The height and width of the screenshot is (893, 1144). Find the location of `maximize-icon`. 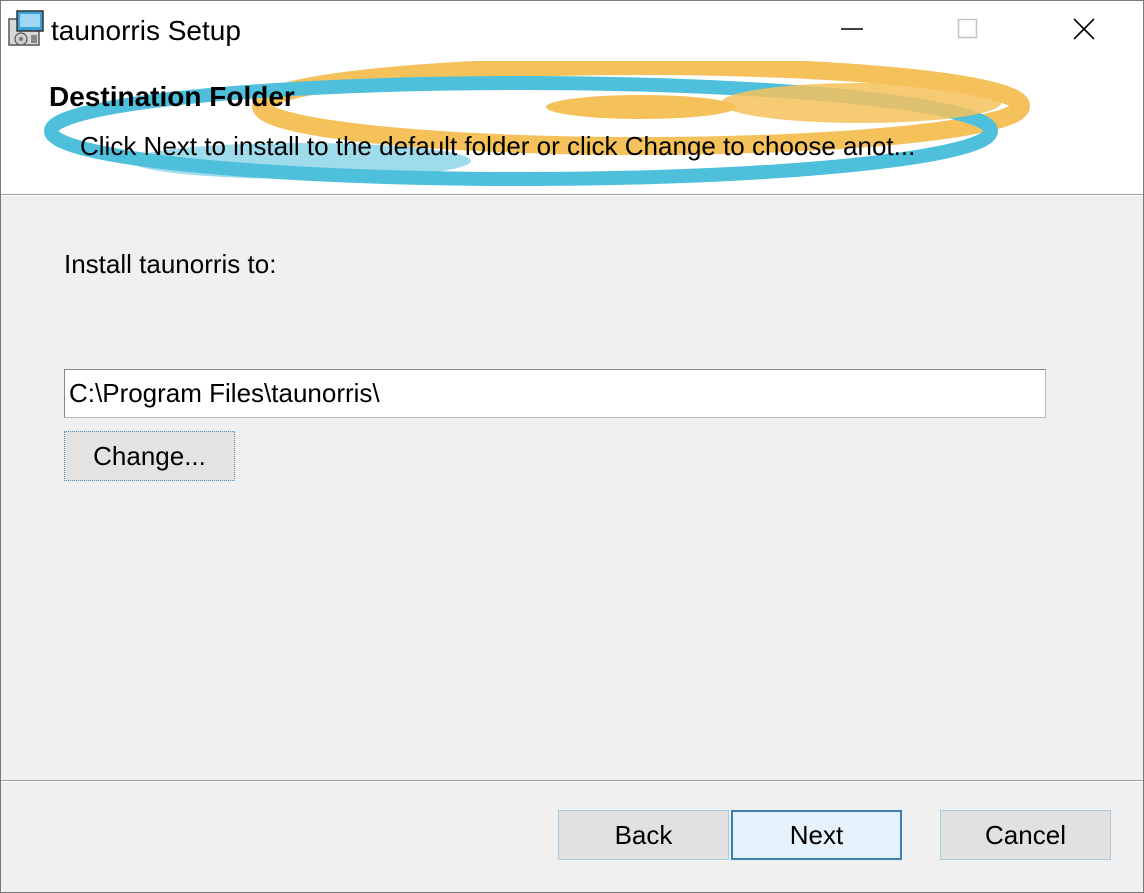

maximize-icon is located at coordinates (968, 31).